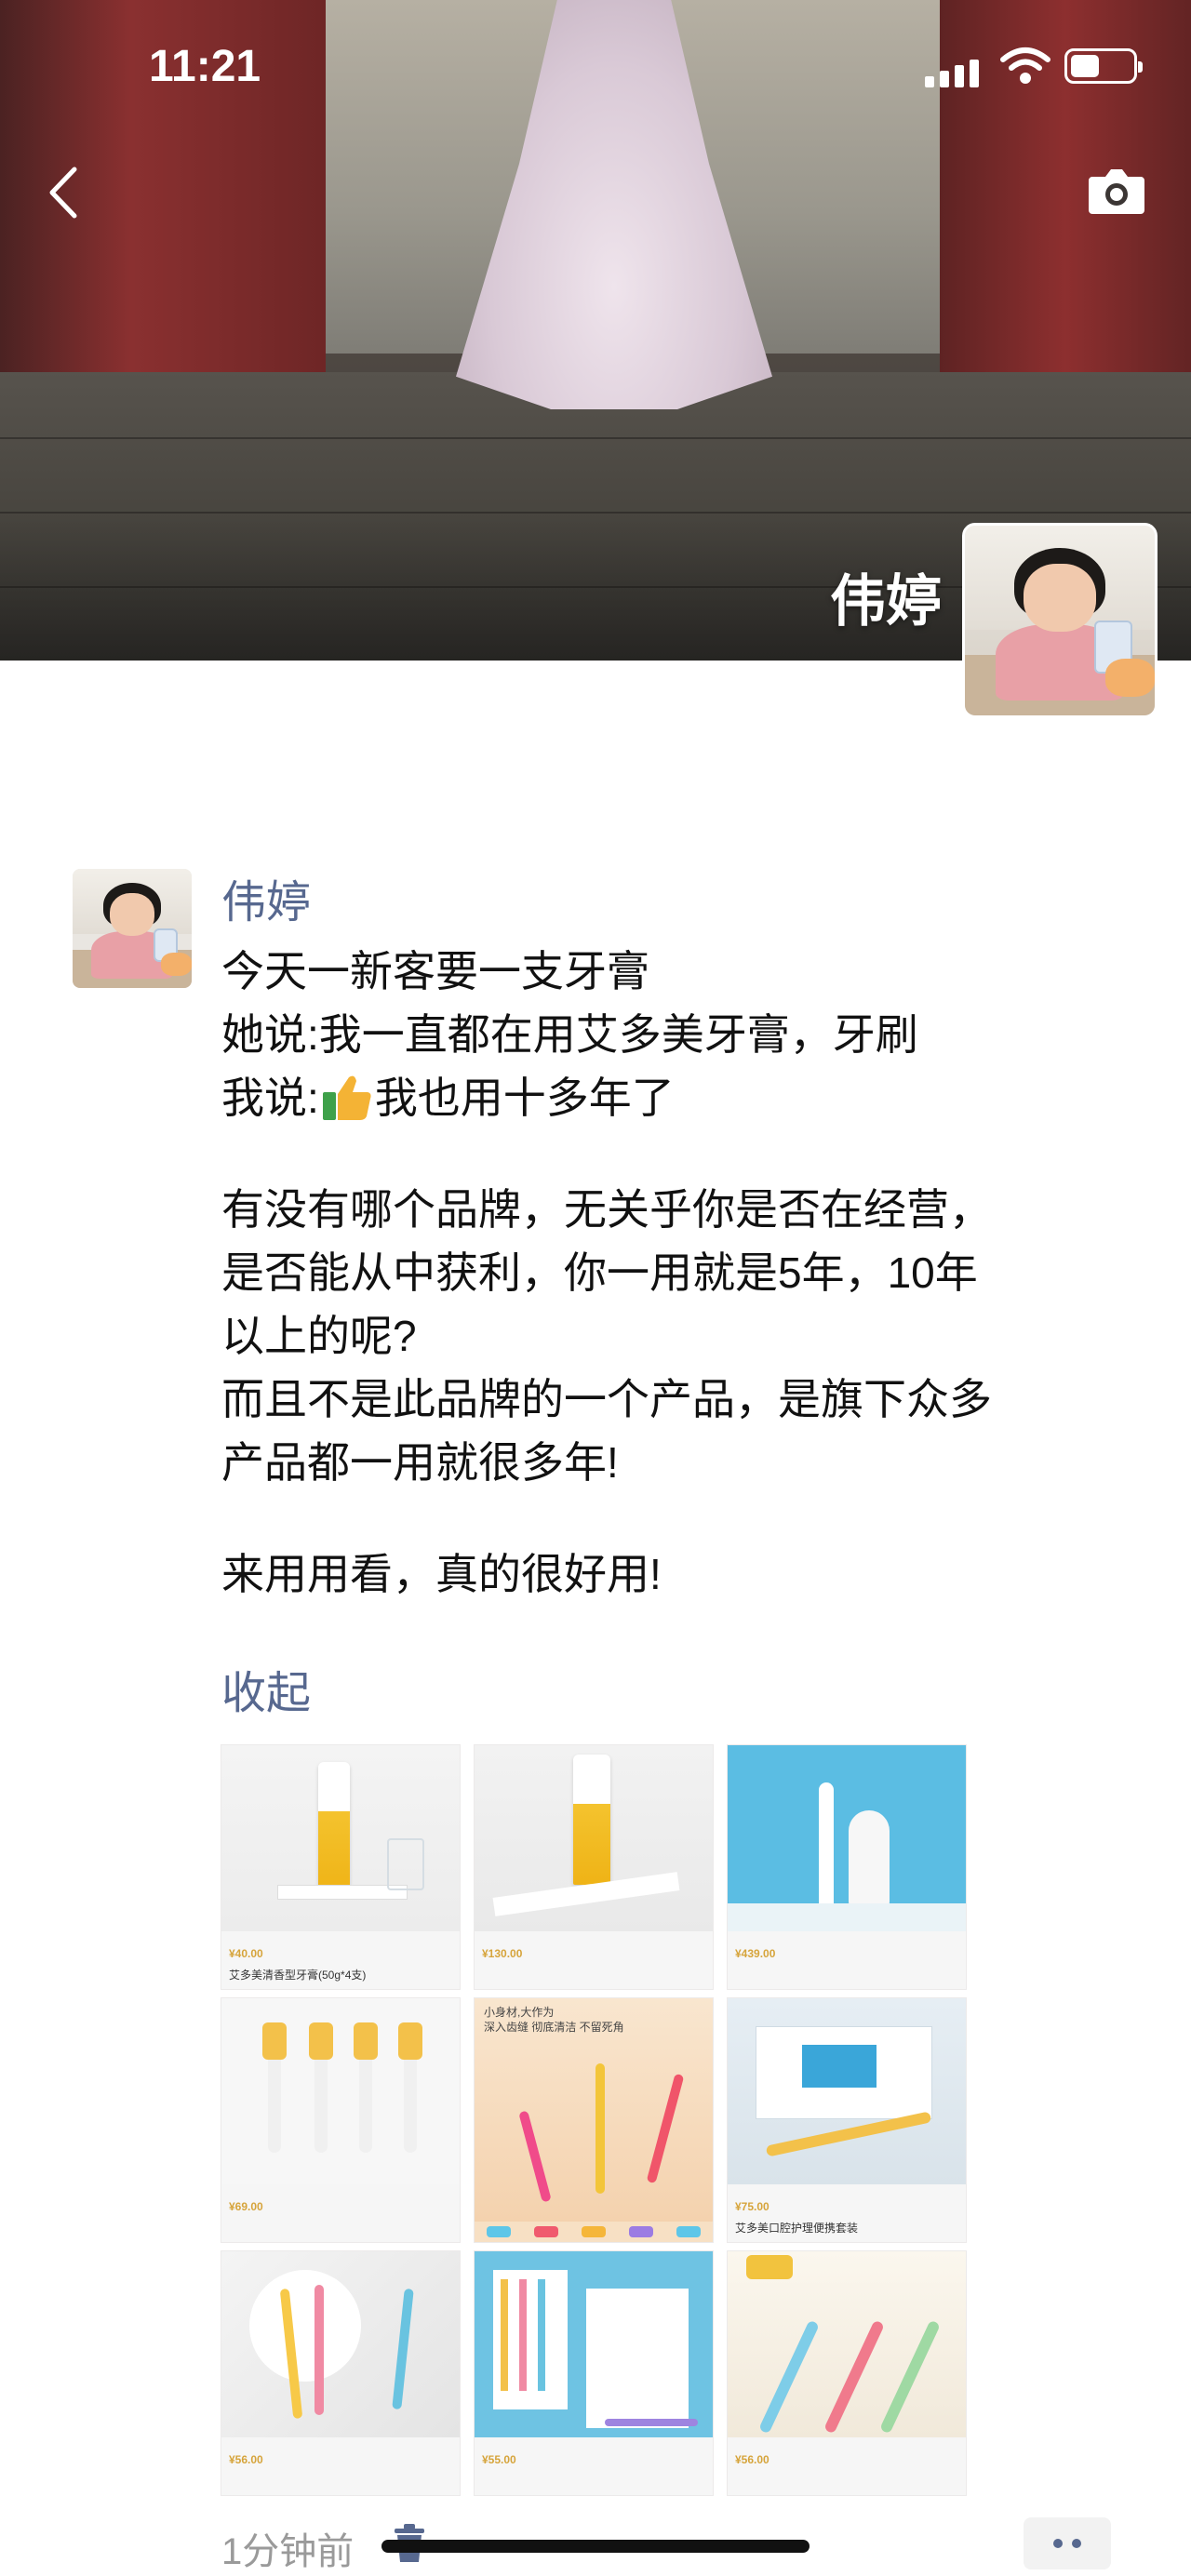  Describe the element at coordinates (420, 1462) in the screenshot. I see `post-line: 产品都一用就很多年!` at that location.